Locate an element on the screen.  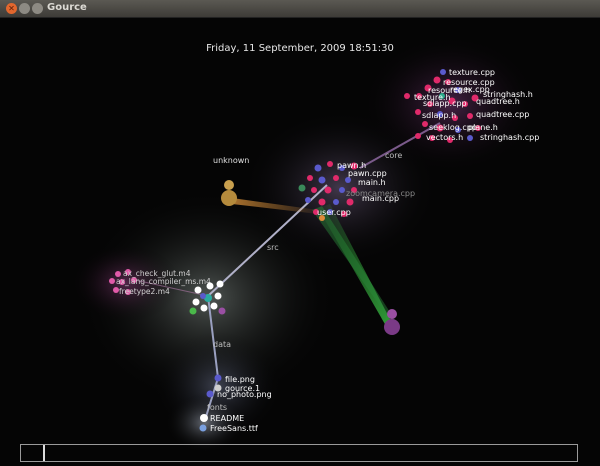
file-label: sdlapp.h is located at coordinates (439, 115).